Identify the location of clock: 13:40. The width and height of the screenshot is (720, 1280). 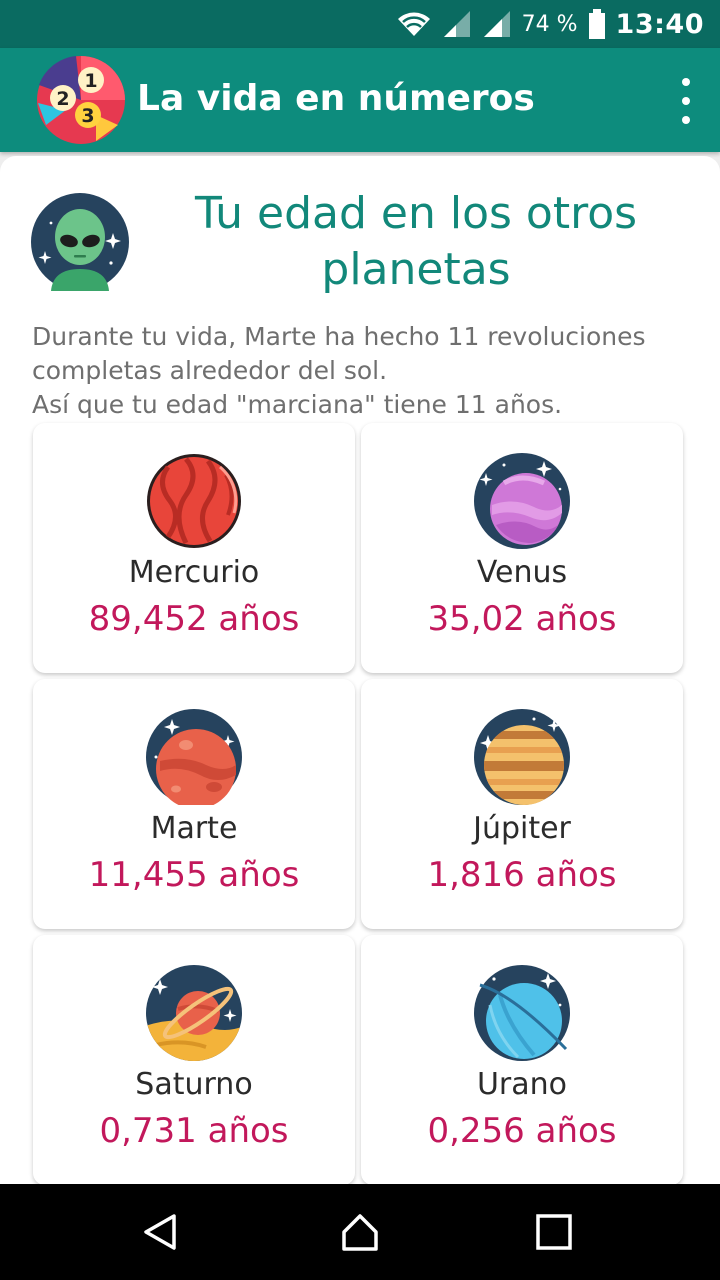
(659, 24).